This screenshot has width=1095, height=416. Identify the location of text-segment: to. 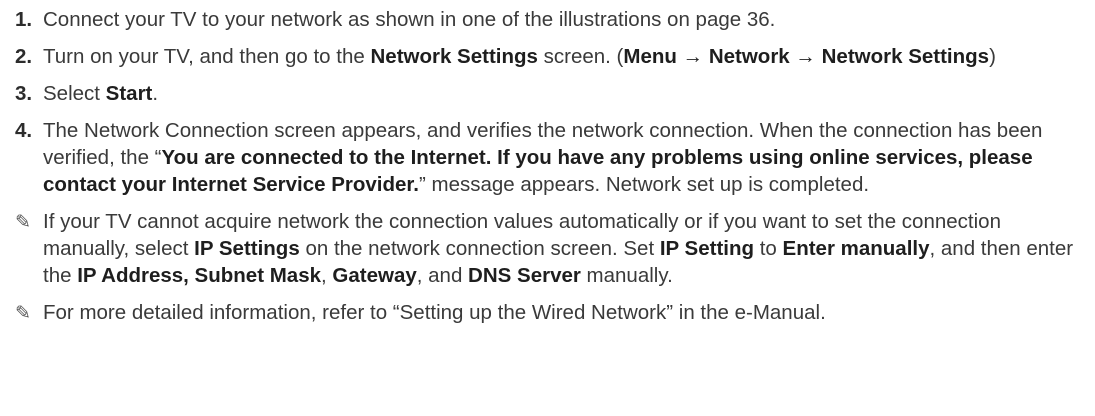
(768, 248).